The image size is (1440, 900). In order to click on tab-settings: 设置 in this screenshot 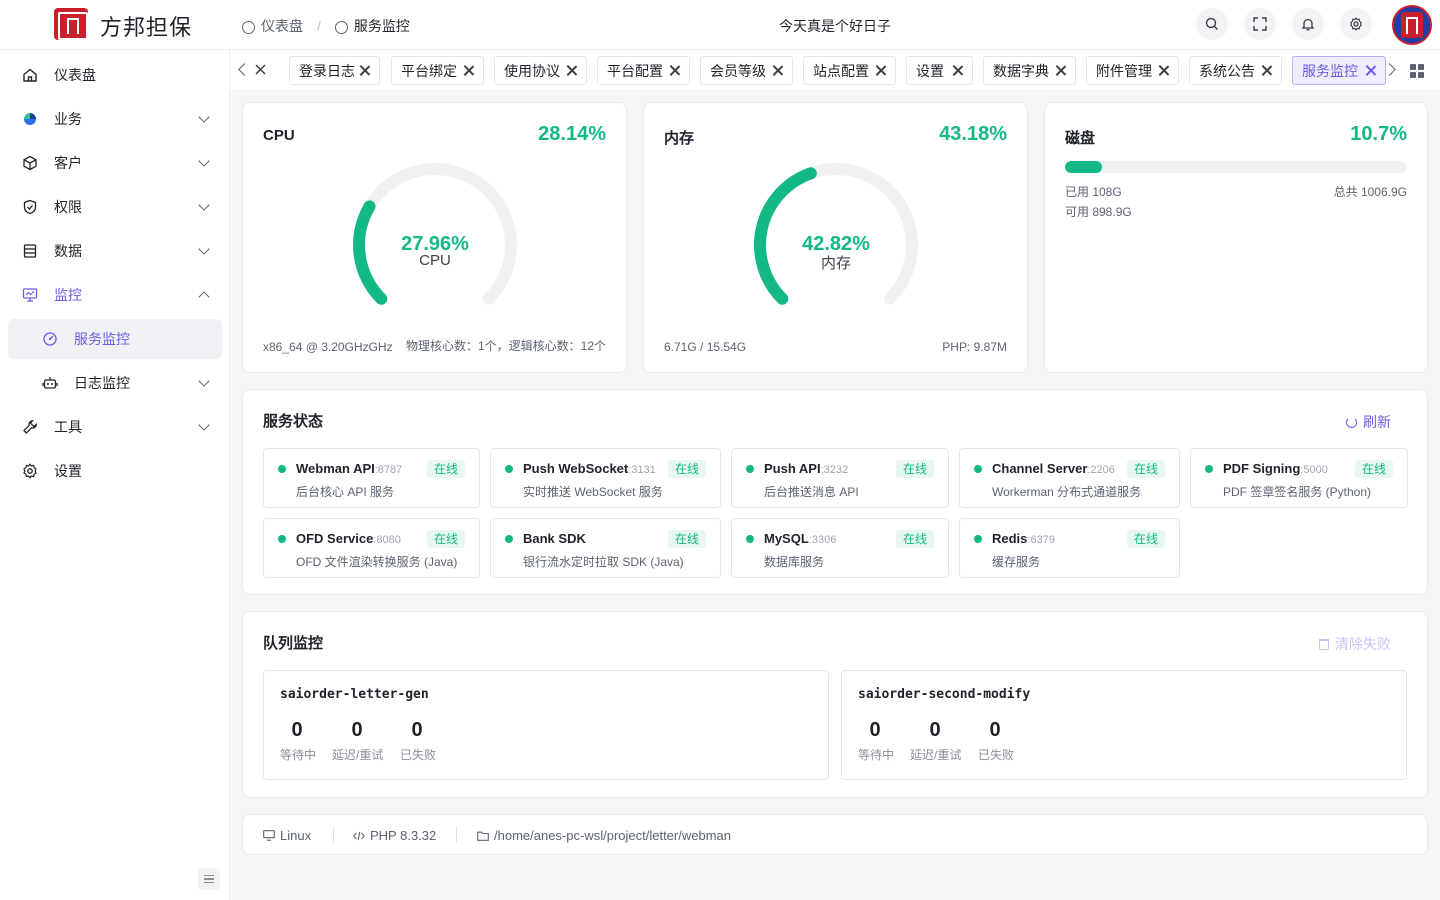, I will do `click(939, 70)`.